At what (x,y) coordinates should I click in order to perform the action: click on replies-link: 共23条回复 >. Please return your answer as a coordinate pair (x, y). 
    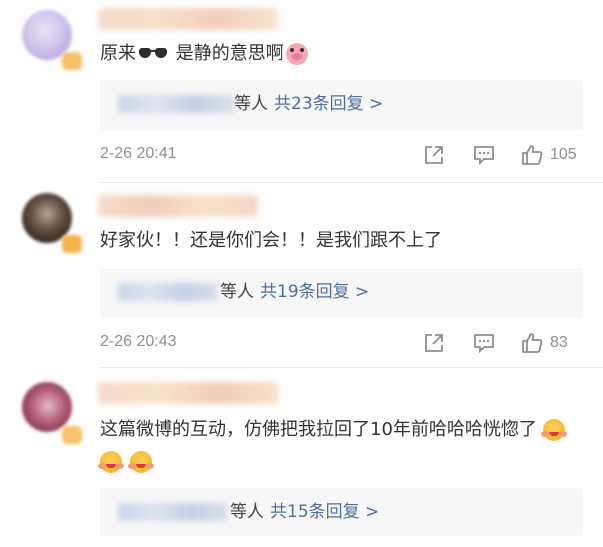
    Looking at the image, I should click on (328, 104).